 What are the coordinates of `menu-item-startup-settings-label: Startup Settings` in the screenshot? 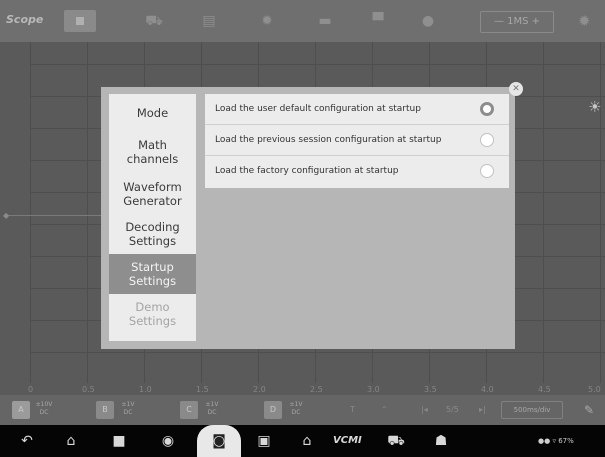 It's located at (152, 274).